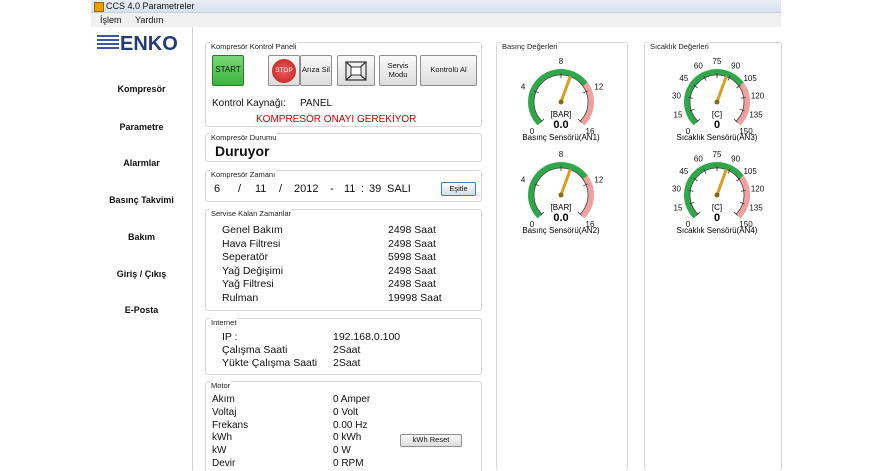 This screenshot has width=870, height=471. What do you see at coordinates (141, 127) in the screenshot?
I see `sidebar-item-parametre: Parametre` at bounding box center [141, 127].